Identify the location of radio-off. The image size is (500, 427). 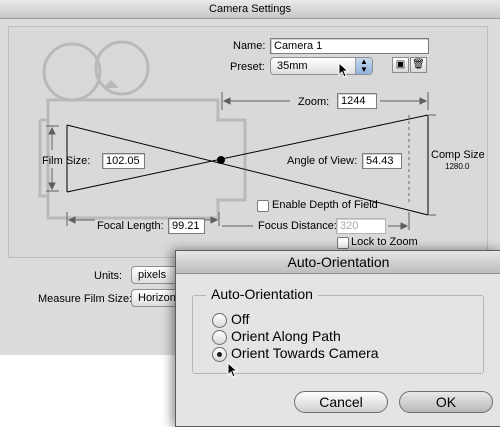
(219, 320).